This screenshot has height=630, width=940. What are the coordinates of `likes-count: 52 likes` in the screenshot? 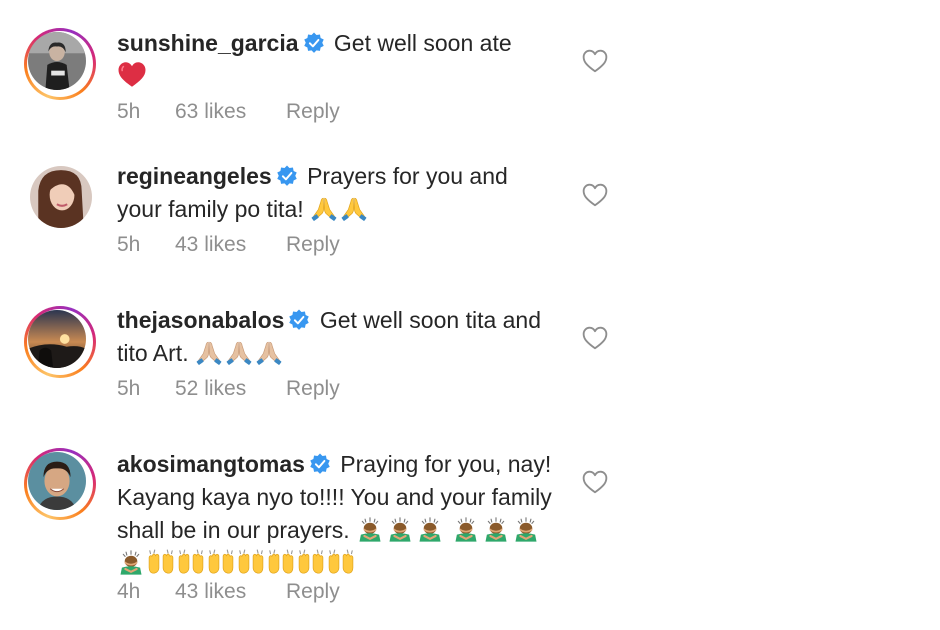 It's located at (230, 389).